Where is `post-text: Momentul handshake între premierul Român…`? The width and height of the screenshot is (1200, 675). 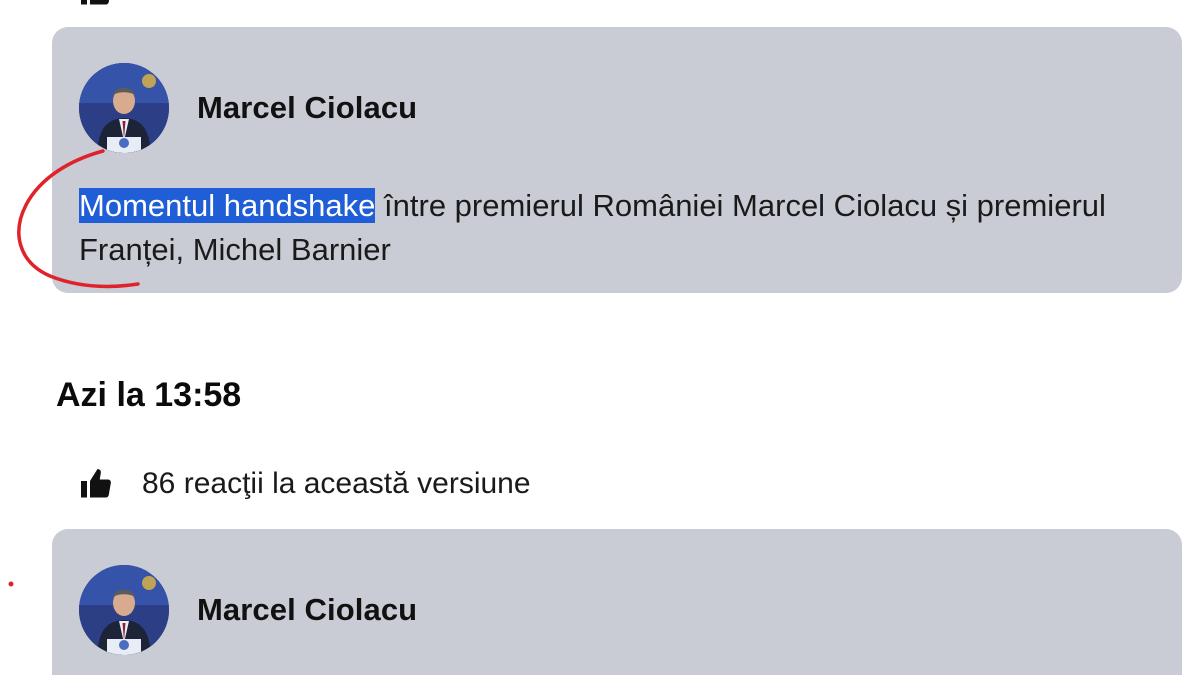
post-text: Momentul handshake între premierul Român… is located at coordinates (609, 228).